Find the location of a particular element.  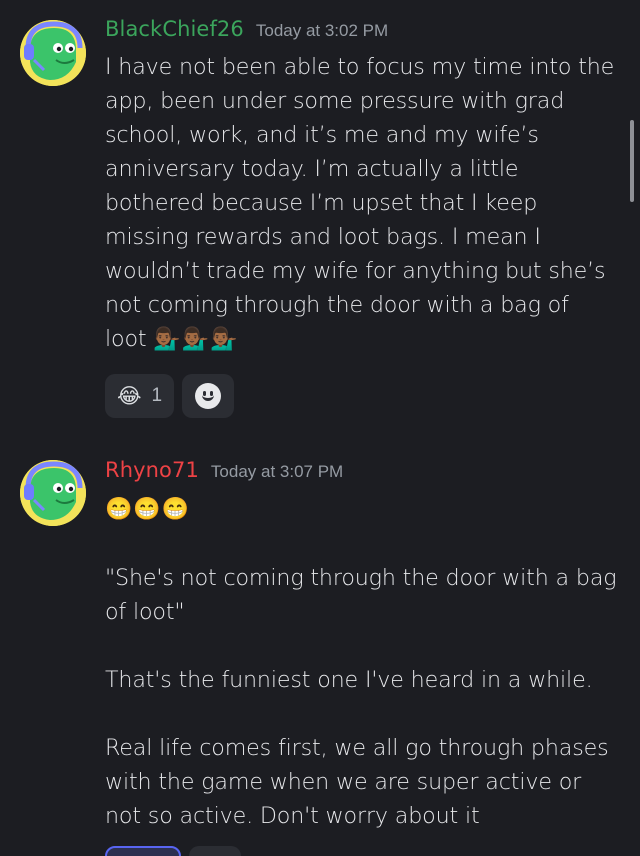

add-reaction-smile-icon is located at coordinates (208, 396).